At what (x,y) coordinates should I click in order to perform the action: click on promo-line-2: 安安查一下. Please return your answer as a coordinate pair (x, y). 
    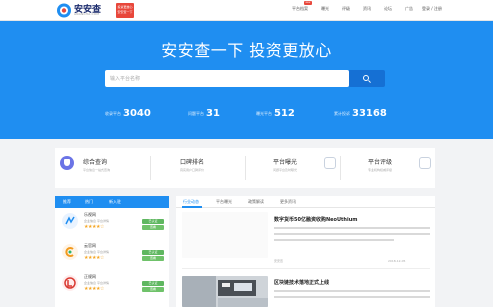
    Looking at the image, I should click on (125, 12).